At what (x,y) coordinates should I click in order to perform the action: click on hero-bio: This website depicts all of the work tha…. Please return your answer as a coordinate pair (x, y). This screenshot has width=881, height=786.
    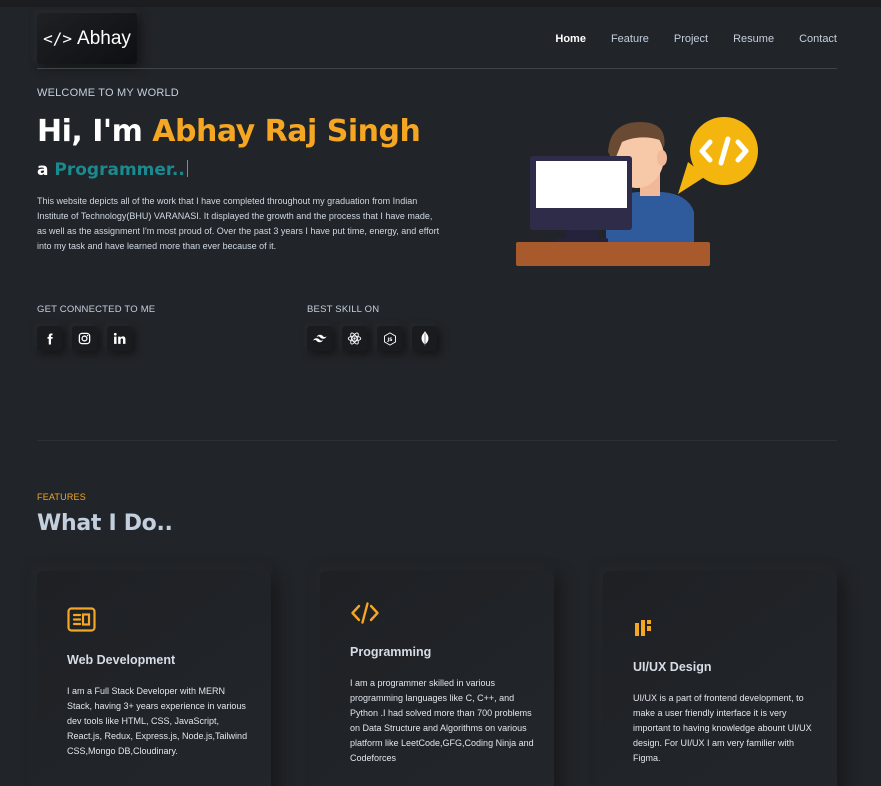
    Looking at the image, I should click on (238, 223).